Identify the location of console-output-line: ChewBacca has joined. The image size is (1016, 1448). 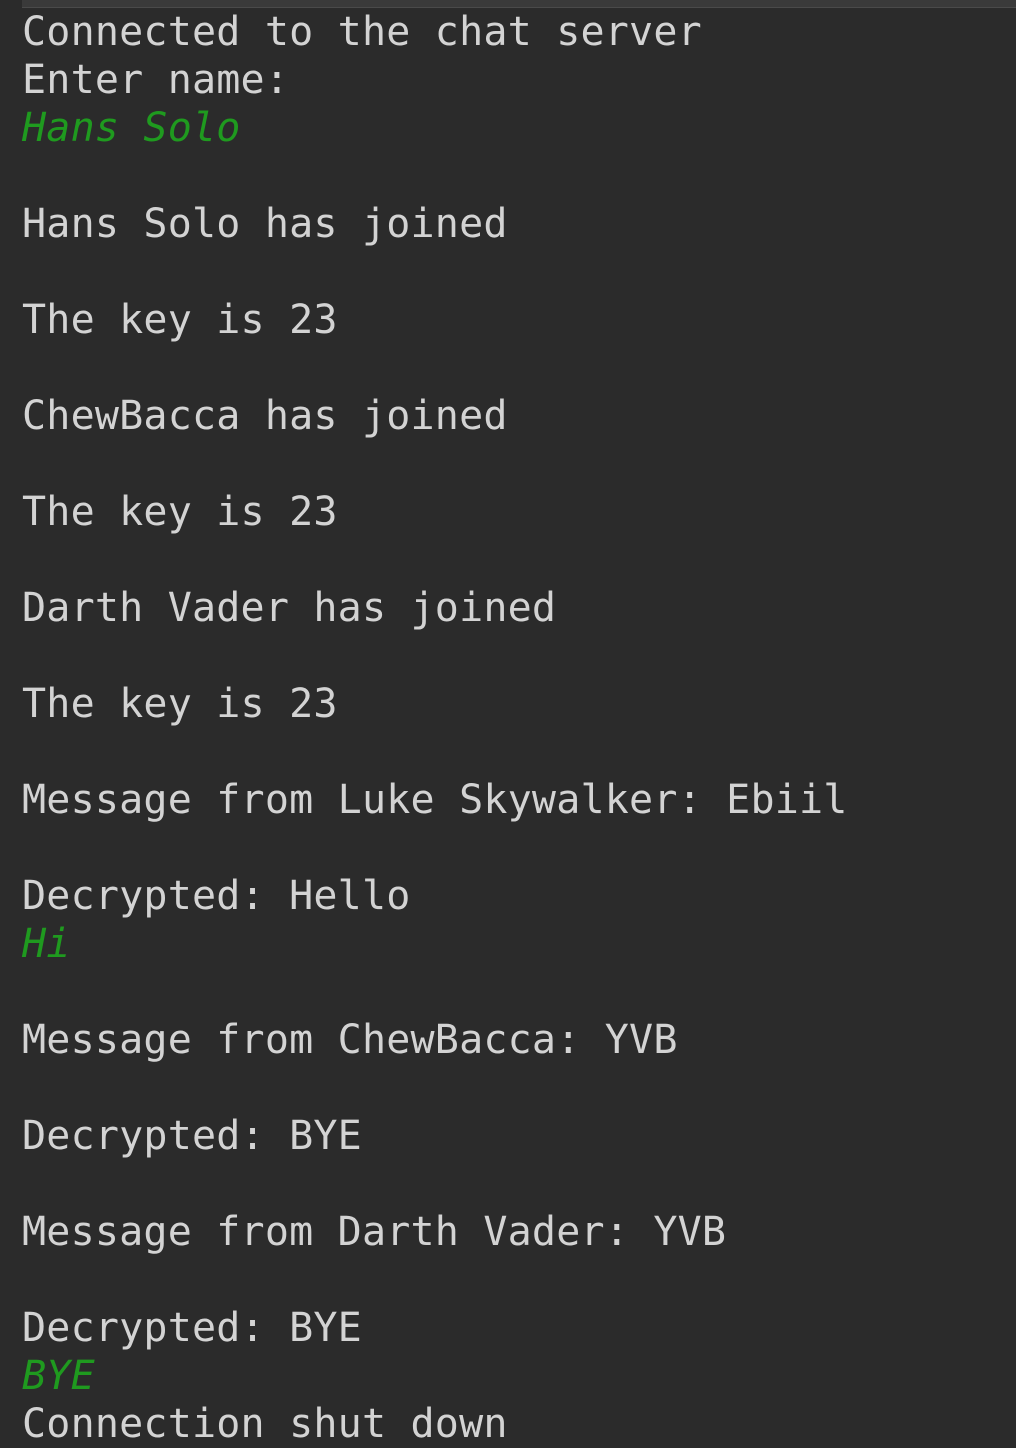
(265, 416).